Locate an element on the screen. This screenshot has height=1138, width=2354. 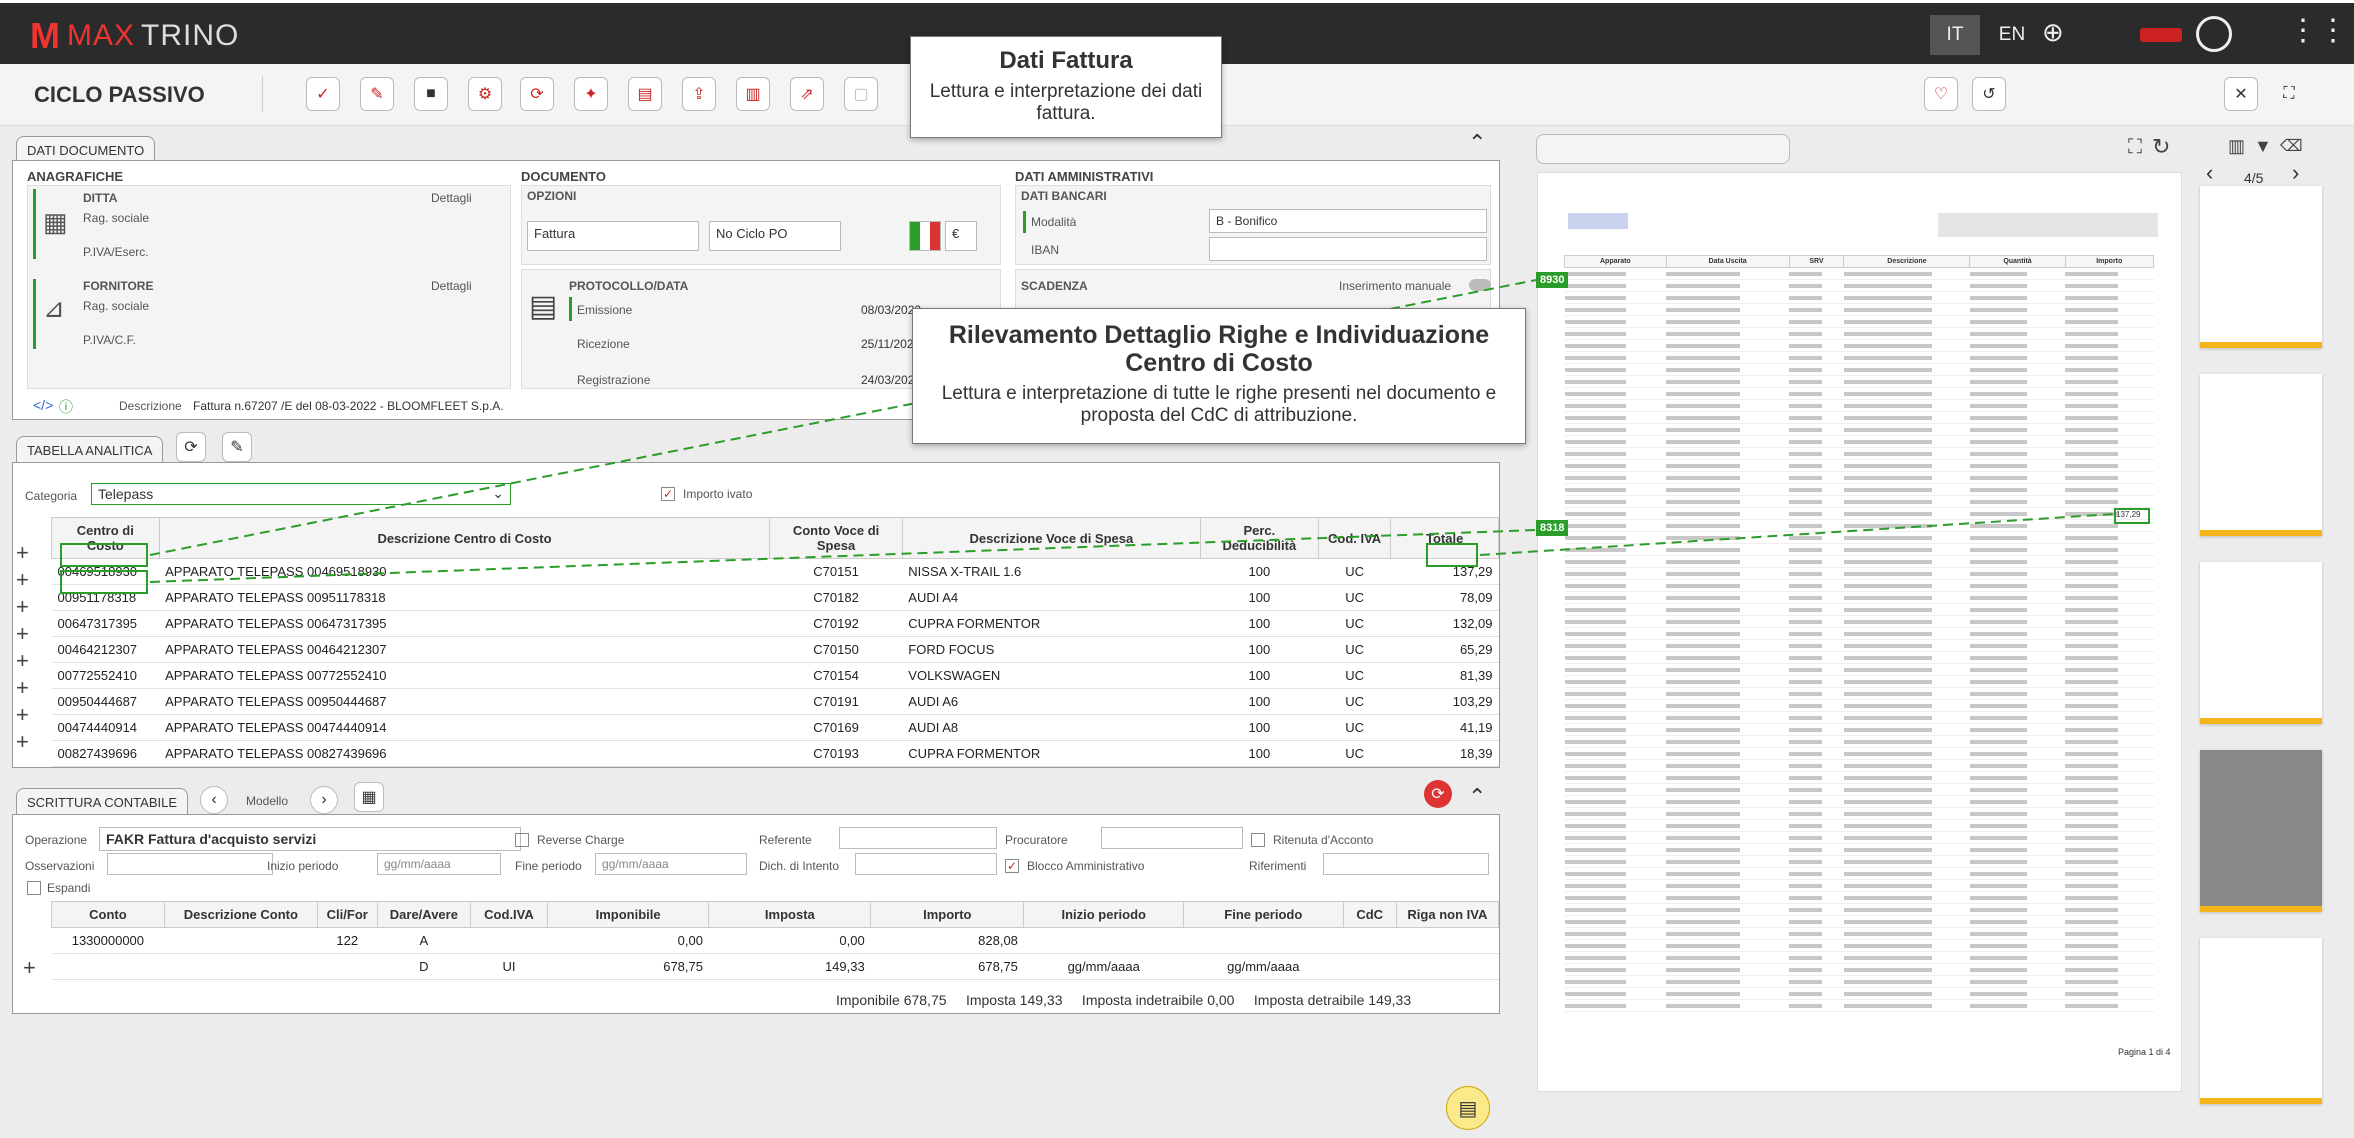
modalita-field: B - Bonifico is located at coordinates (1348, 221).